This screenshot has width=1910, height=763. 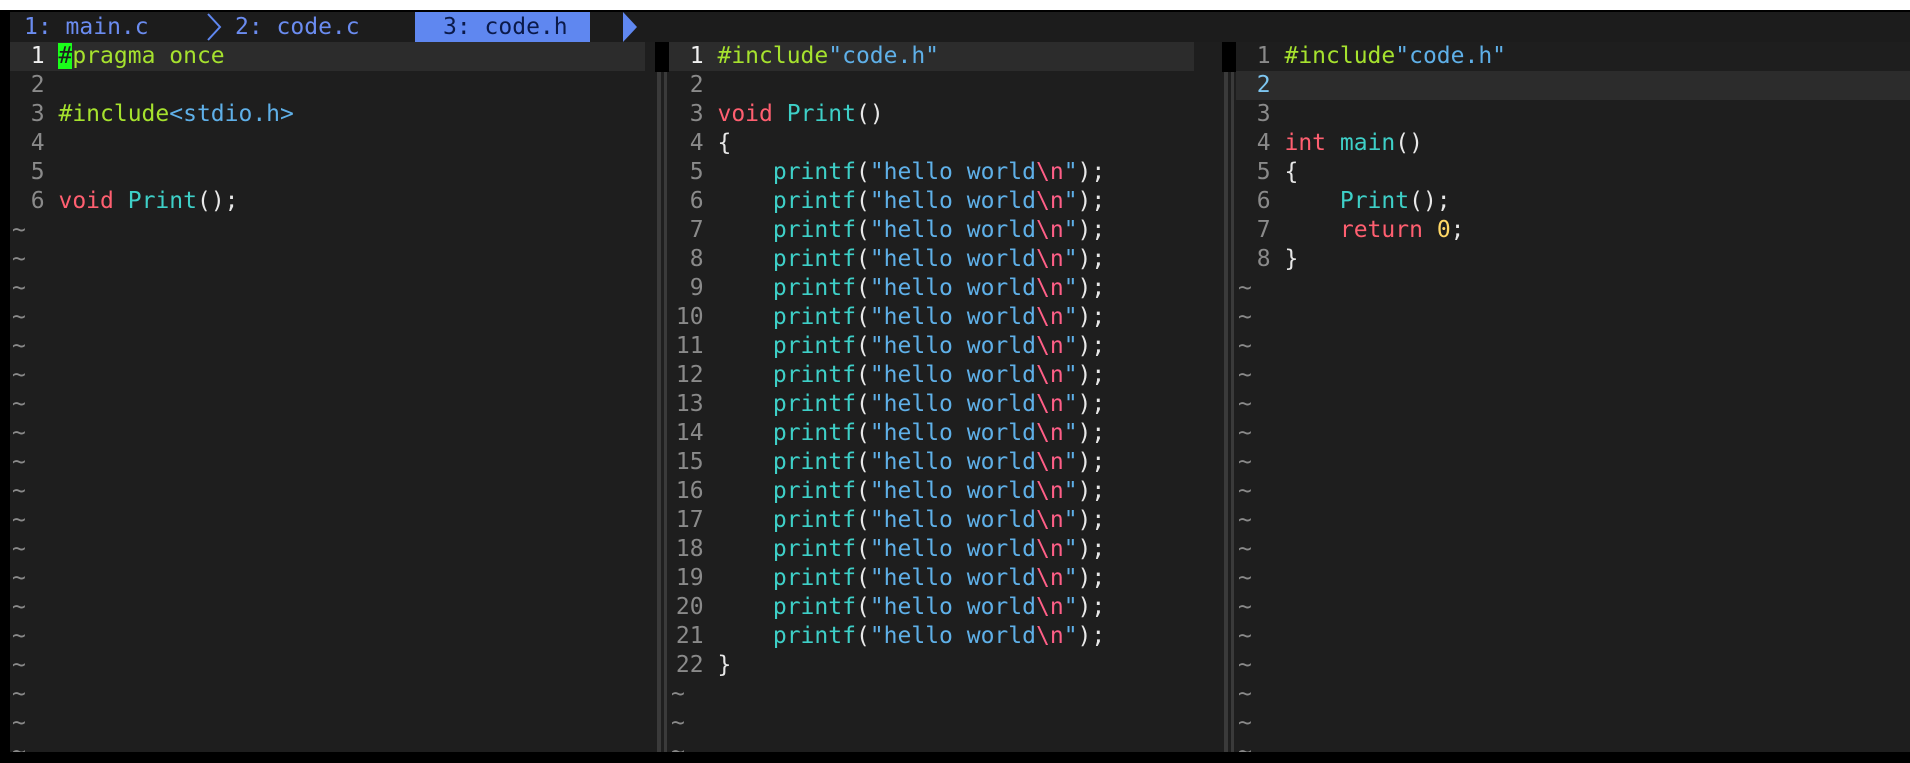 I want to click on code-text: int main(), so click(x=1353, y=143).